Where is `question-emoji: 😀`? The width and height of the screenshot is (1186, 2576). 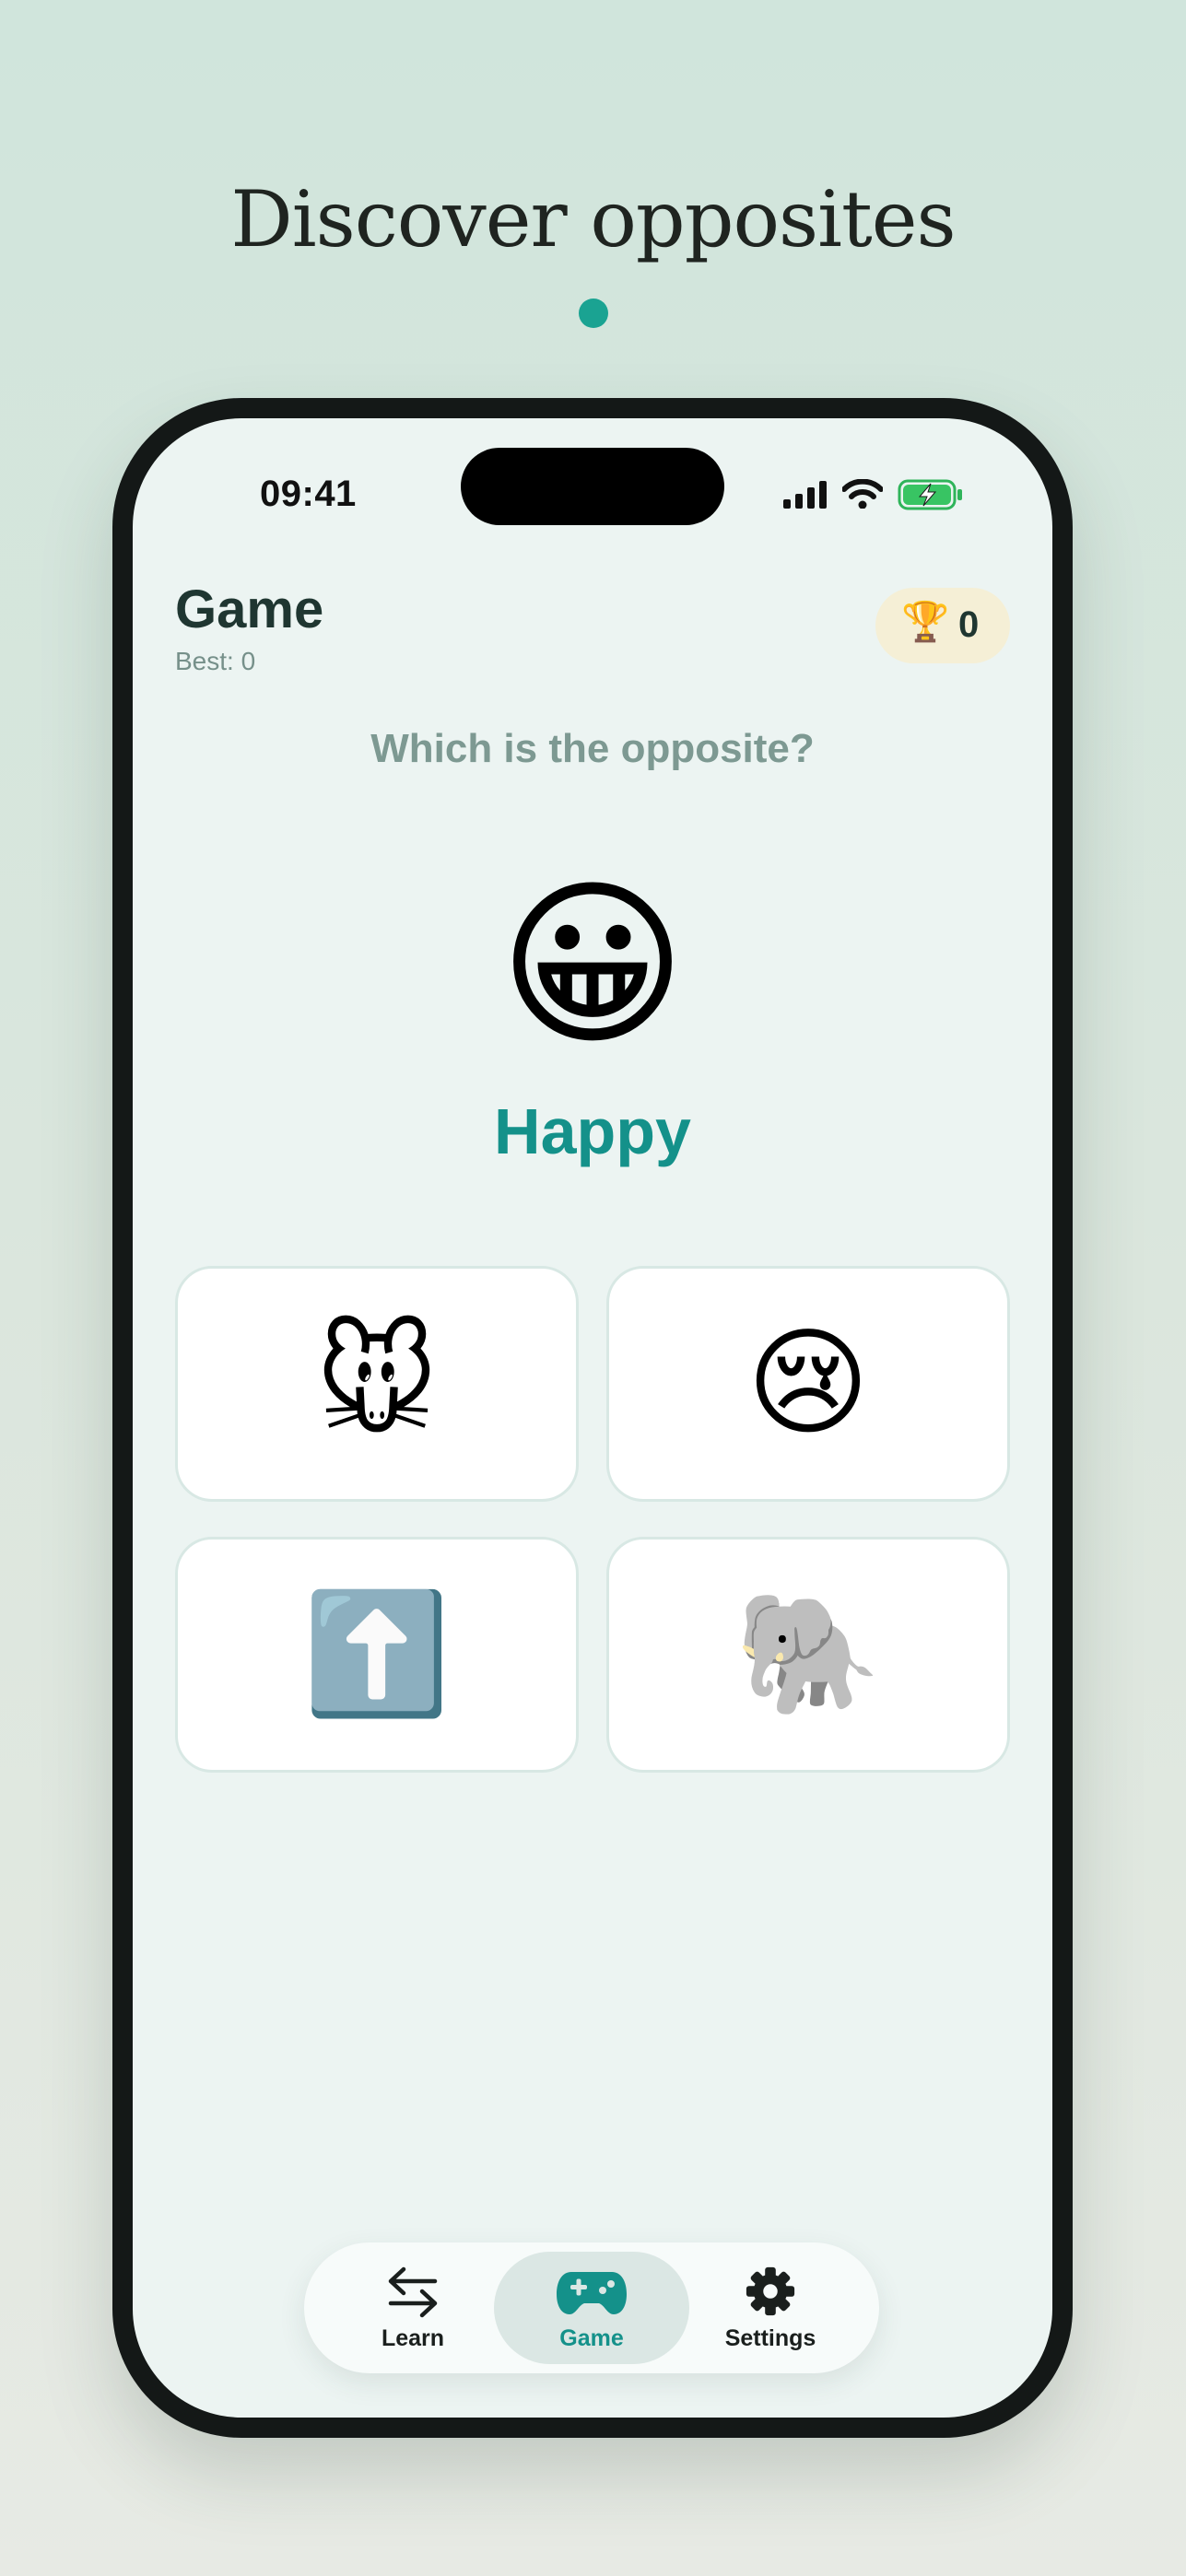 question-emoji: 😀 is located at coordinates (592, 965).